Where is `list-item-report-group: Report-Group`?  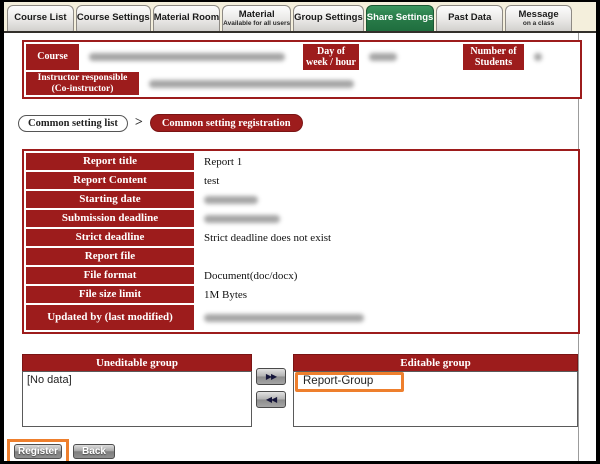
list-item-report-group: Report-Group is located at coordinates (338, 381).